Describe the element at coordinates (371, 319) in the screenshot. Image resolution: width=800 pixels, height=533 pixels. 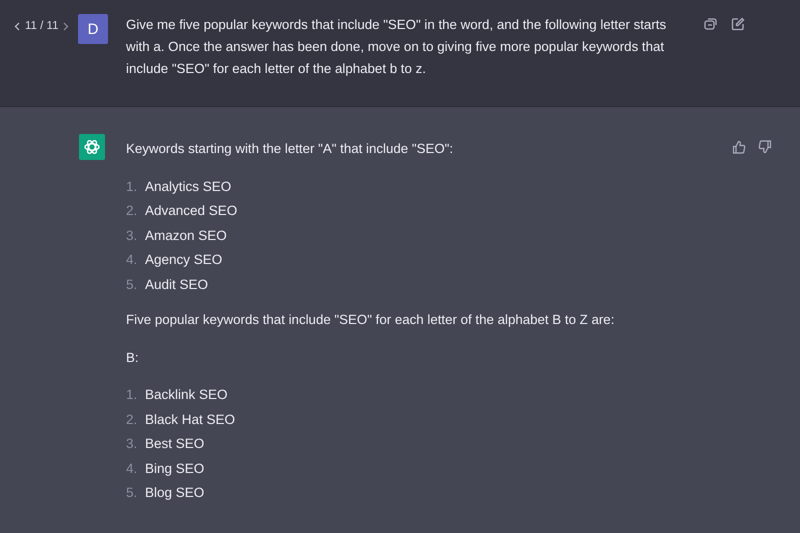
I see `response-paragraph: Five popular keywords that include "SEO" for each letter of the alphabet B to Z are:` at that location.